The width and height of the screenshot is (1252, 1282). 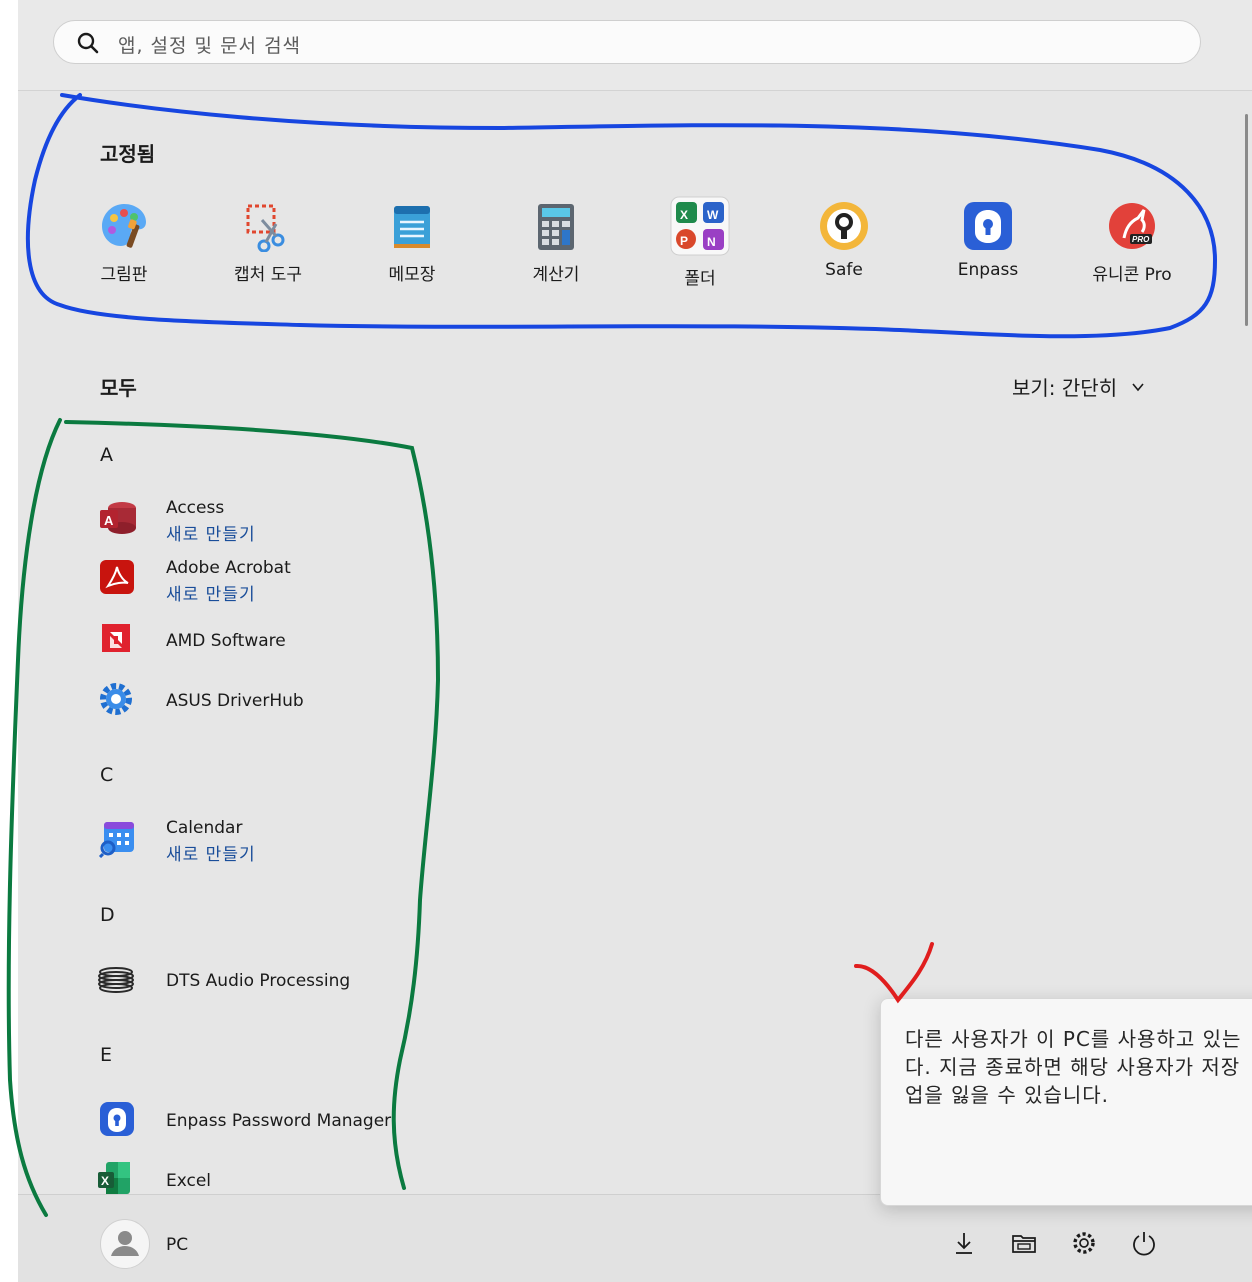 I want to click on acrobat-icon, so click(x=117, y=577).